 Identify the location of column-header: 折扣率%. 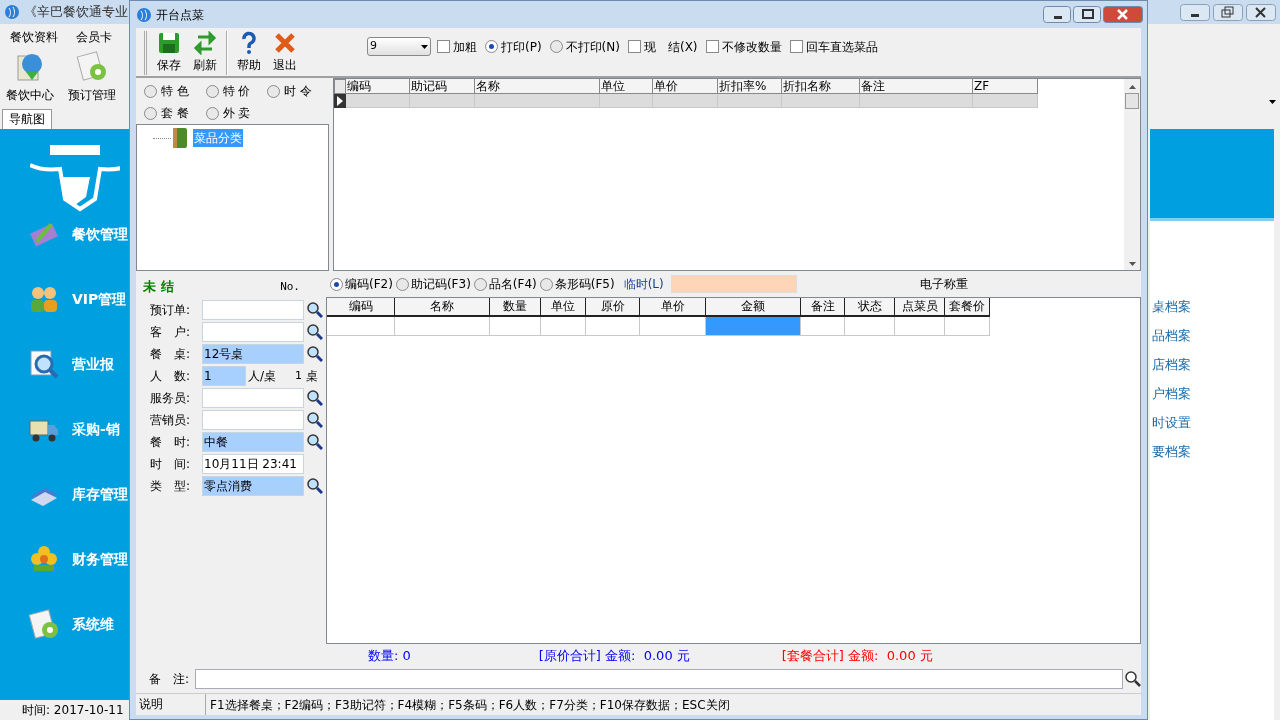
(750, 86).